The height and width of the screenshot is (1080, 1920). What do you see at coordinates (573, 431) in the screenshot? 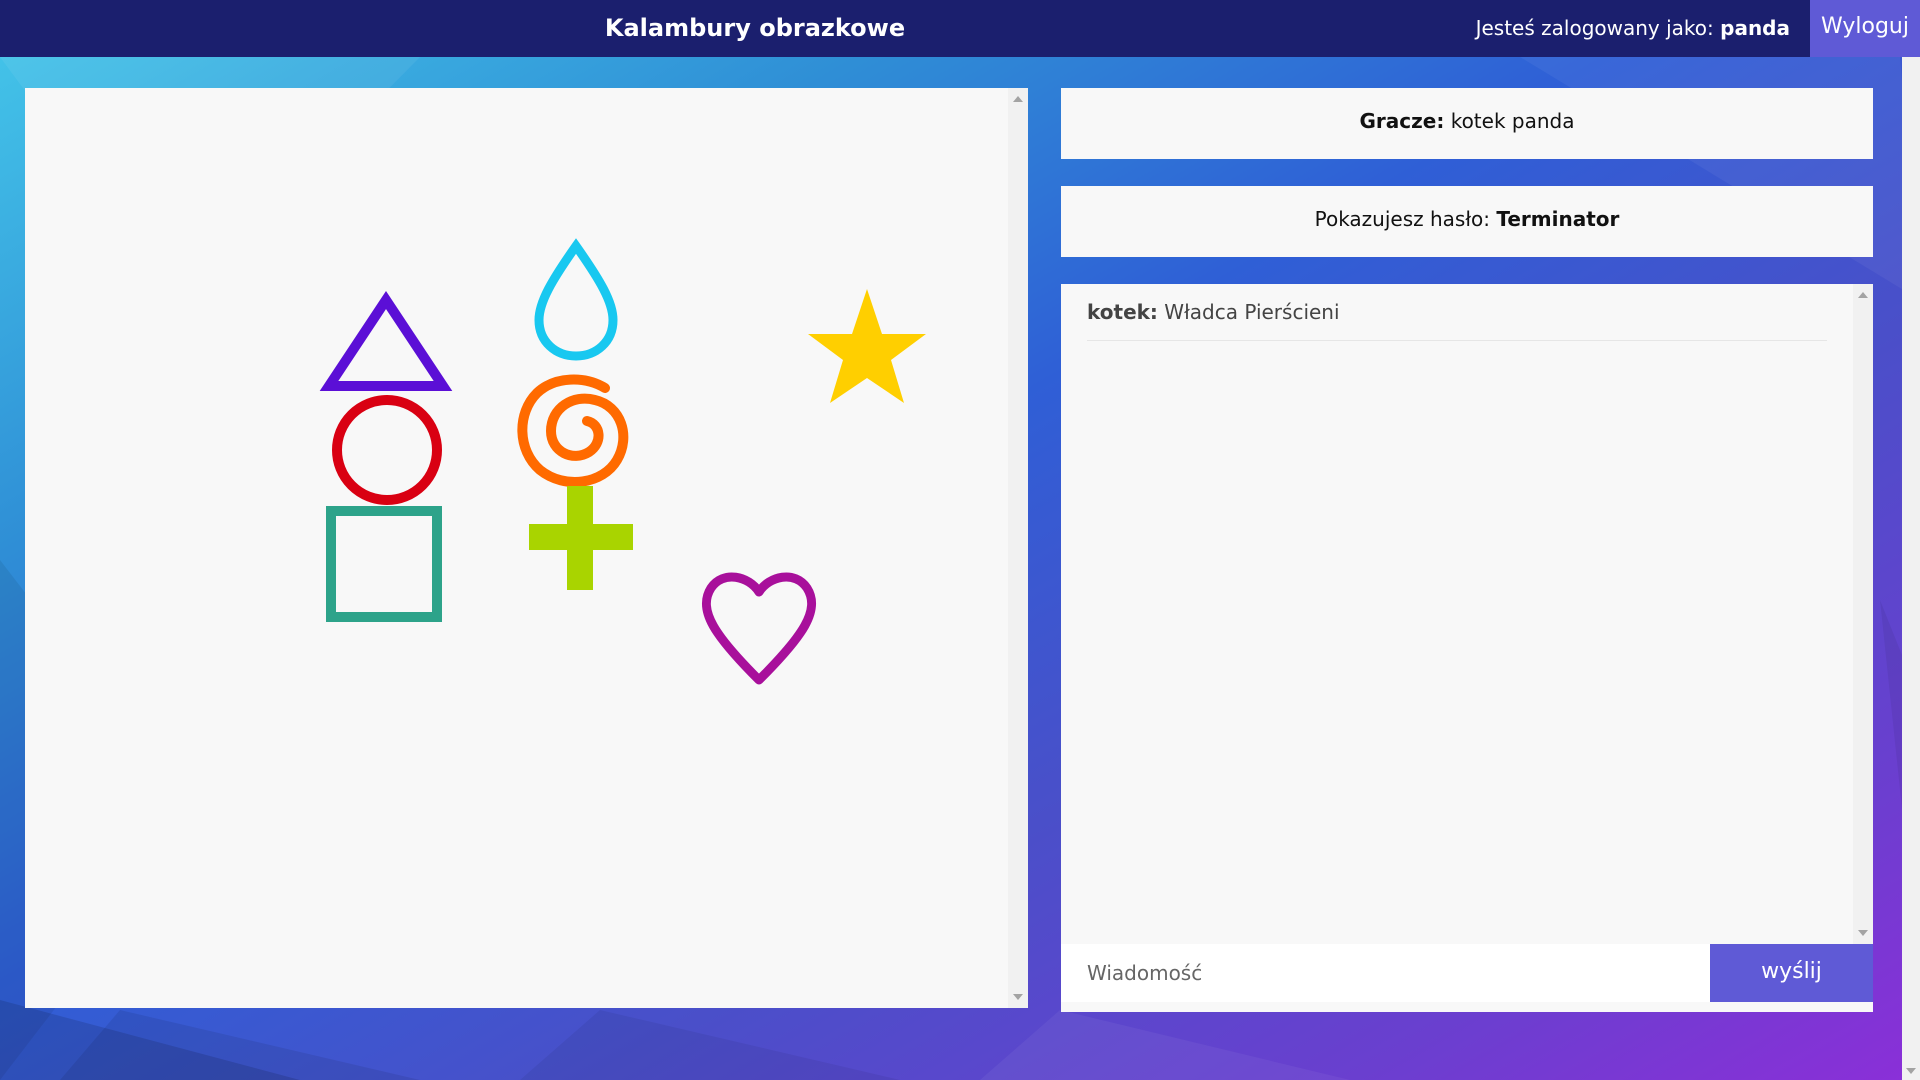
I see `spiral-drawing` at bounding box center [573, 431].